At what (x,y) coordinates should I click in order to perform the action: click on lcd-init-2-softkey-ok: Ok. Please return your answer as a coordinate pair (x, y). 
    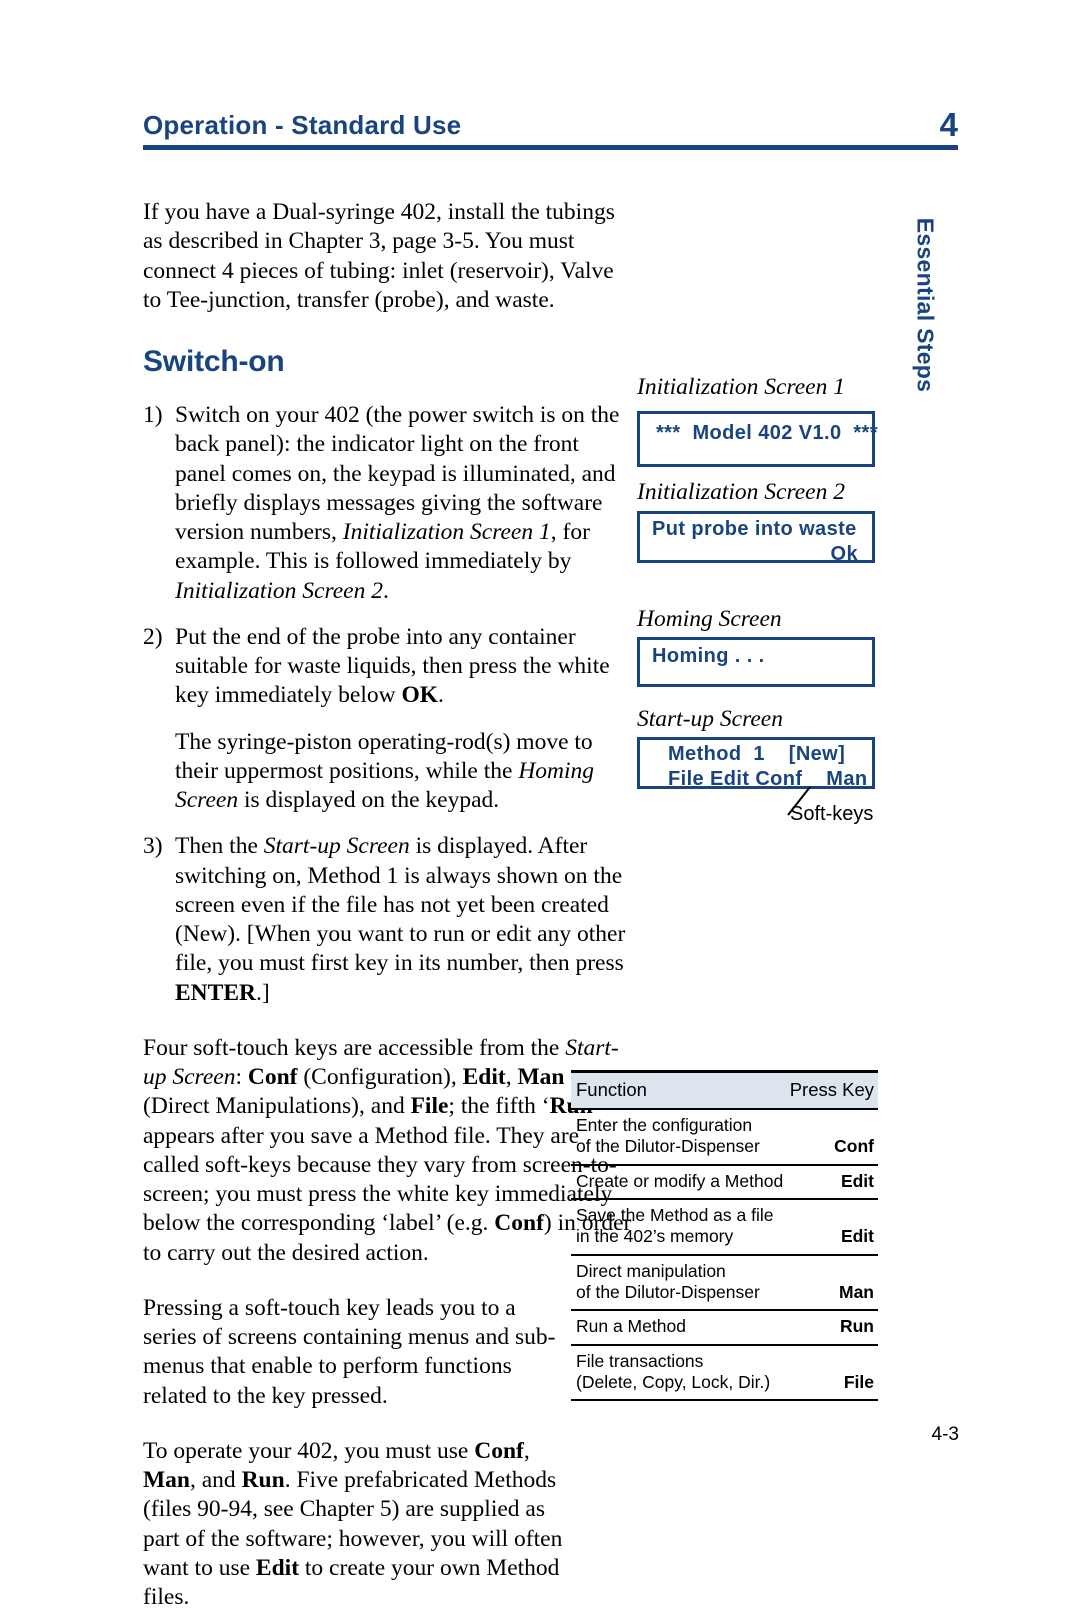
    Looking at the image, I should click on (844, 554).